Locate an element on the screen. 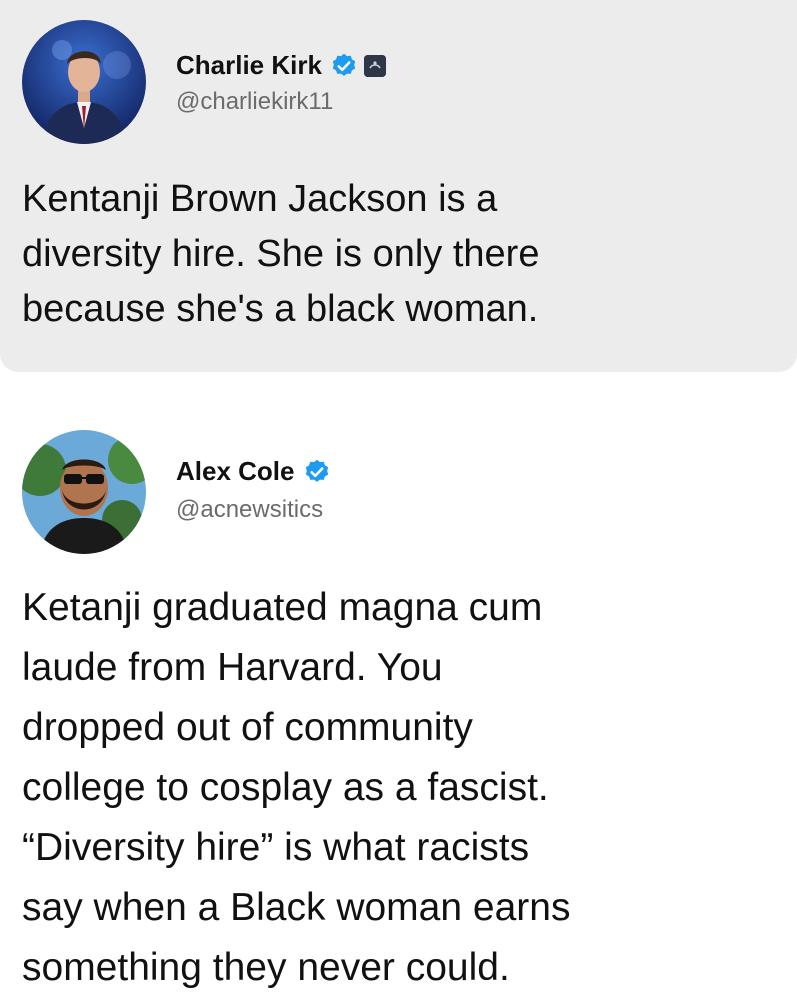  user-handle: @charliekirk11 is located at coordinates (254, 102).